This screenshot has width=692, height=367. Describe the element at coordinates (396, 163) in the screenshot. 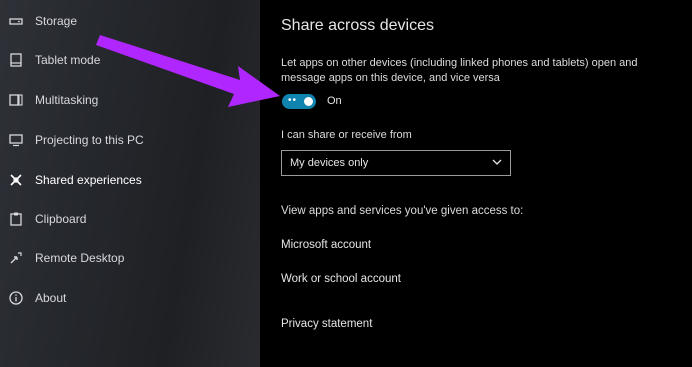

I see `share-from-dropdown: My devices only` at that location.